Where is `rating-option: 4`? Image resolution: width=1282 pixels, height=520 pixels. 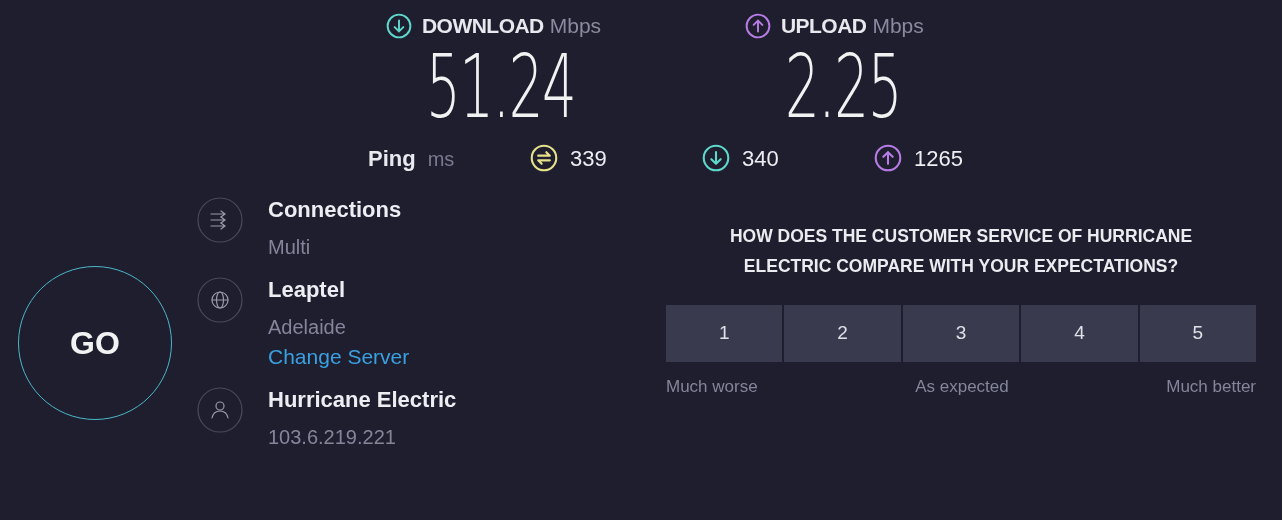
rating-option: 4 is located at coordinates (1079, 333).